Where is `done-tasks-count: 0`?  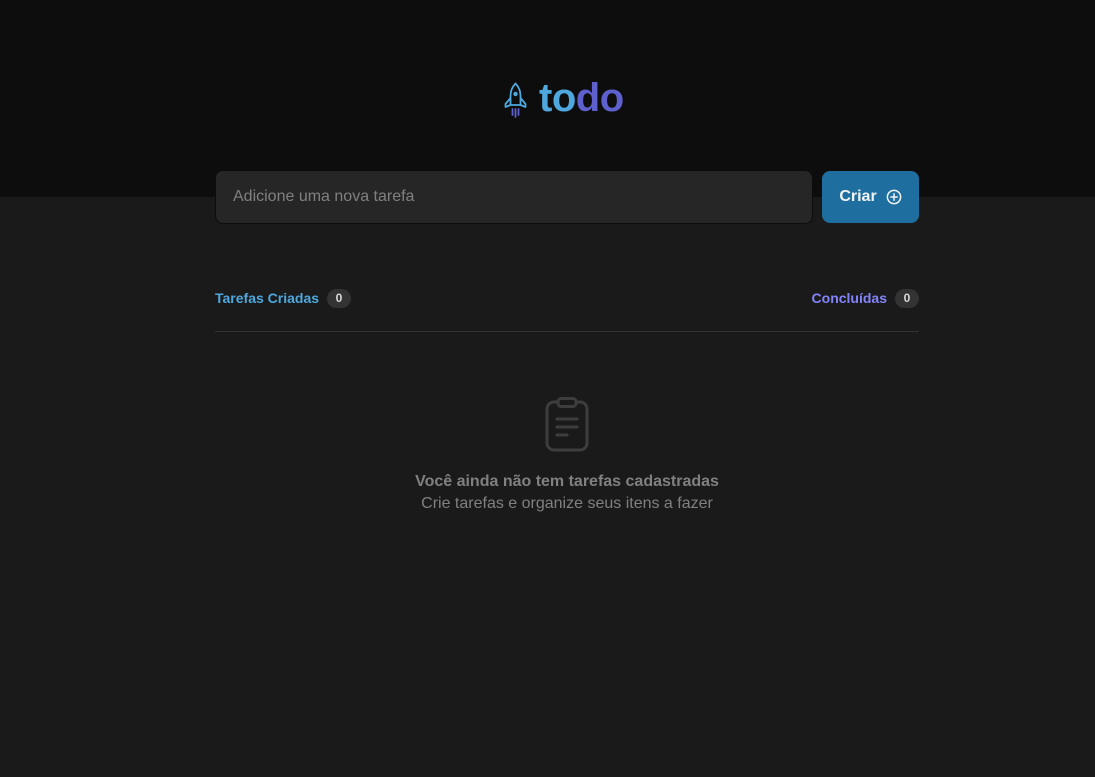
done-tasks-count: 0 is located at coordinates (907, 298).